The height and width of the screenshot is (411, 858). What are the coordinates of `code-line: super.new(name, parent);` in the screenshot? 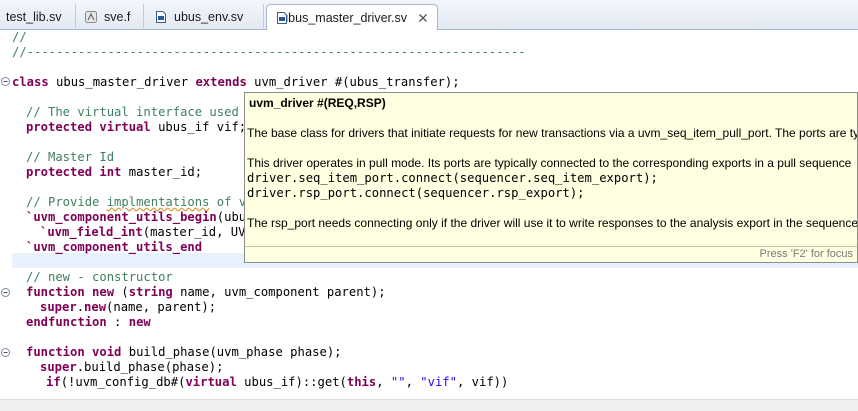 It's located at (128, 307).